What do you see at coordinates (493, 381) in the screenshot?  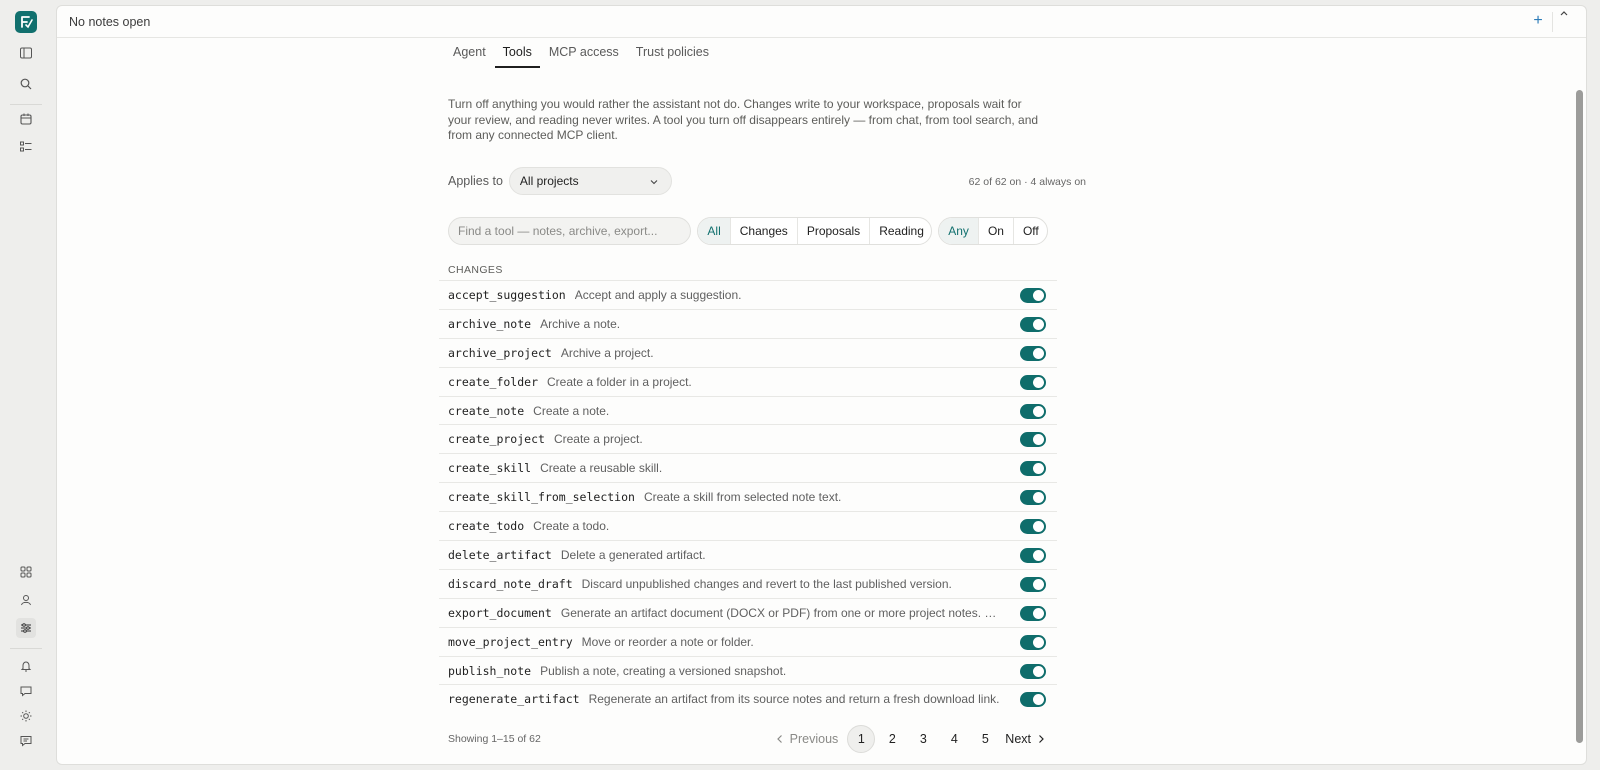 I see `tool-name: create_folder` at bounding box center [493, 381].